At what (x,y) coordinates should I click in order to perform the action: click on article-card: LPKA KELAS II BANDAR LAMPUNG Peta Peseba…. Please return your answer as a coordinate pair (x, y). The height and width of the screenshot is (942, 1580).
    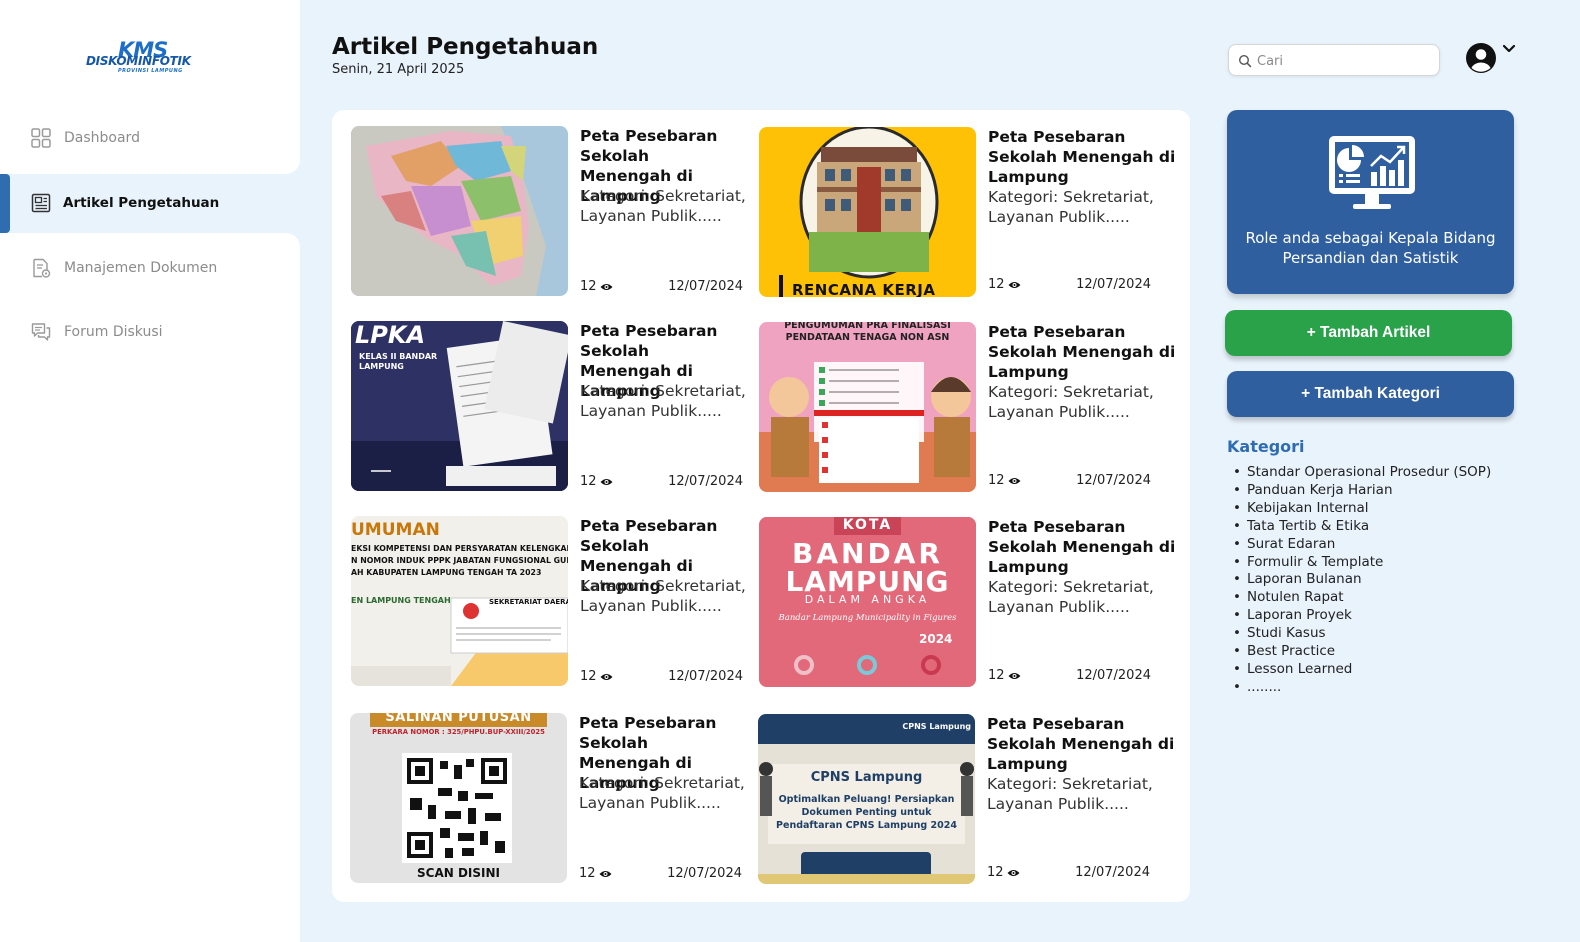
    Looking at the image, I should click on (548, 407).